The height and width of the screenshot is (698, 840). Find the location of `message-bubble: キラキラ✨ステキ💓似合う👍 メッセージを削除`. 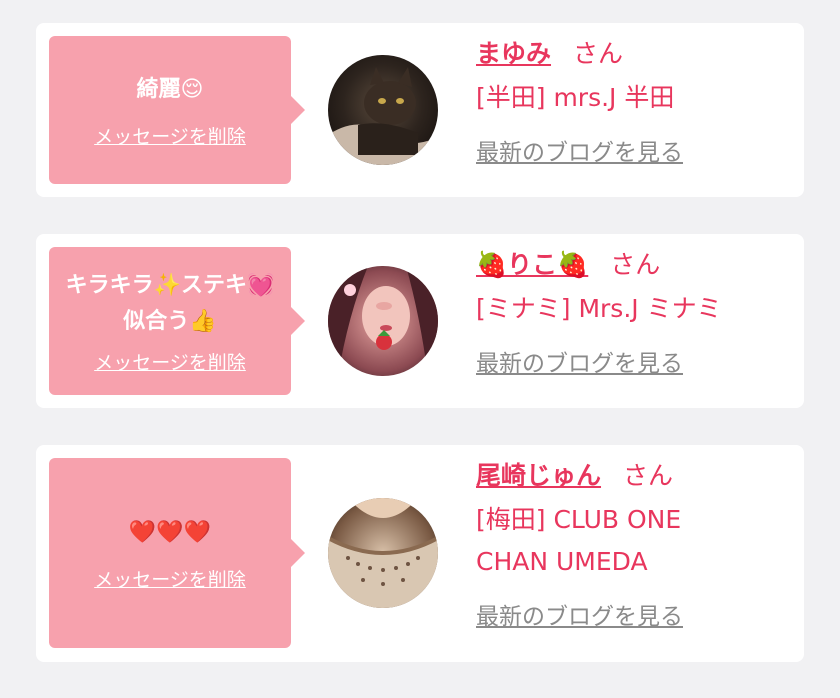

message-bubble: キラキラ✨ステキ💓似合う👍 メッセージを削除 is located at coordinates (177, 321).